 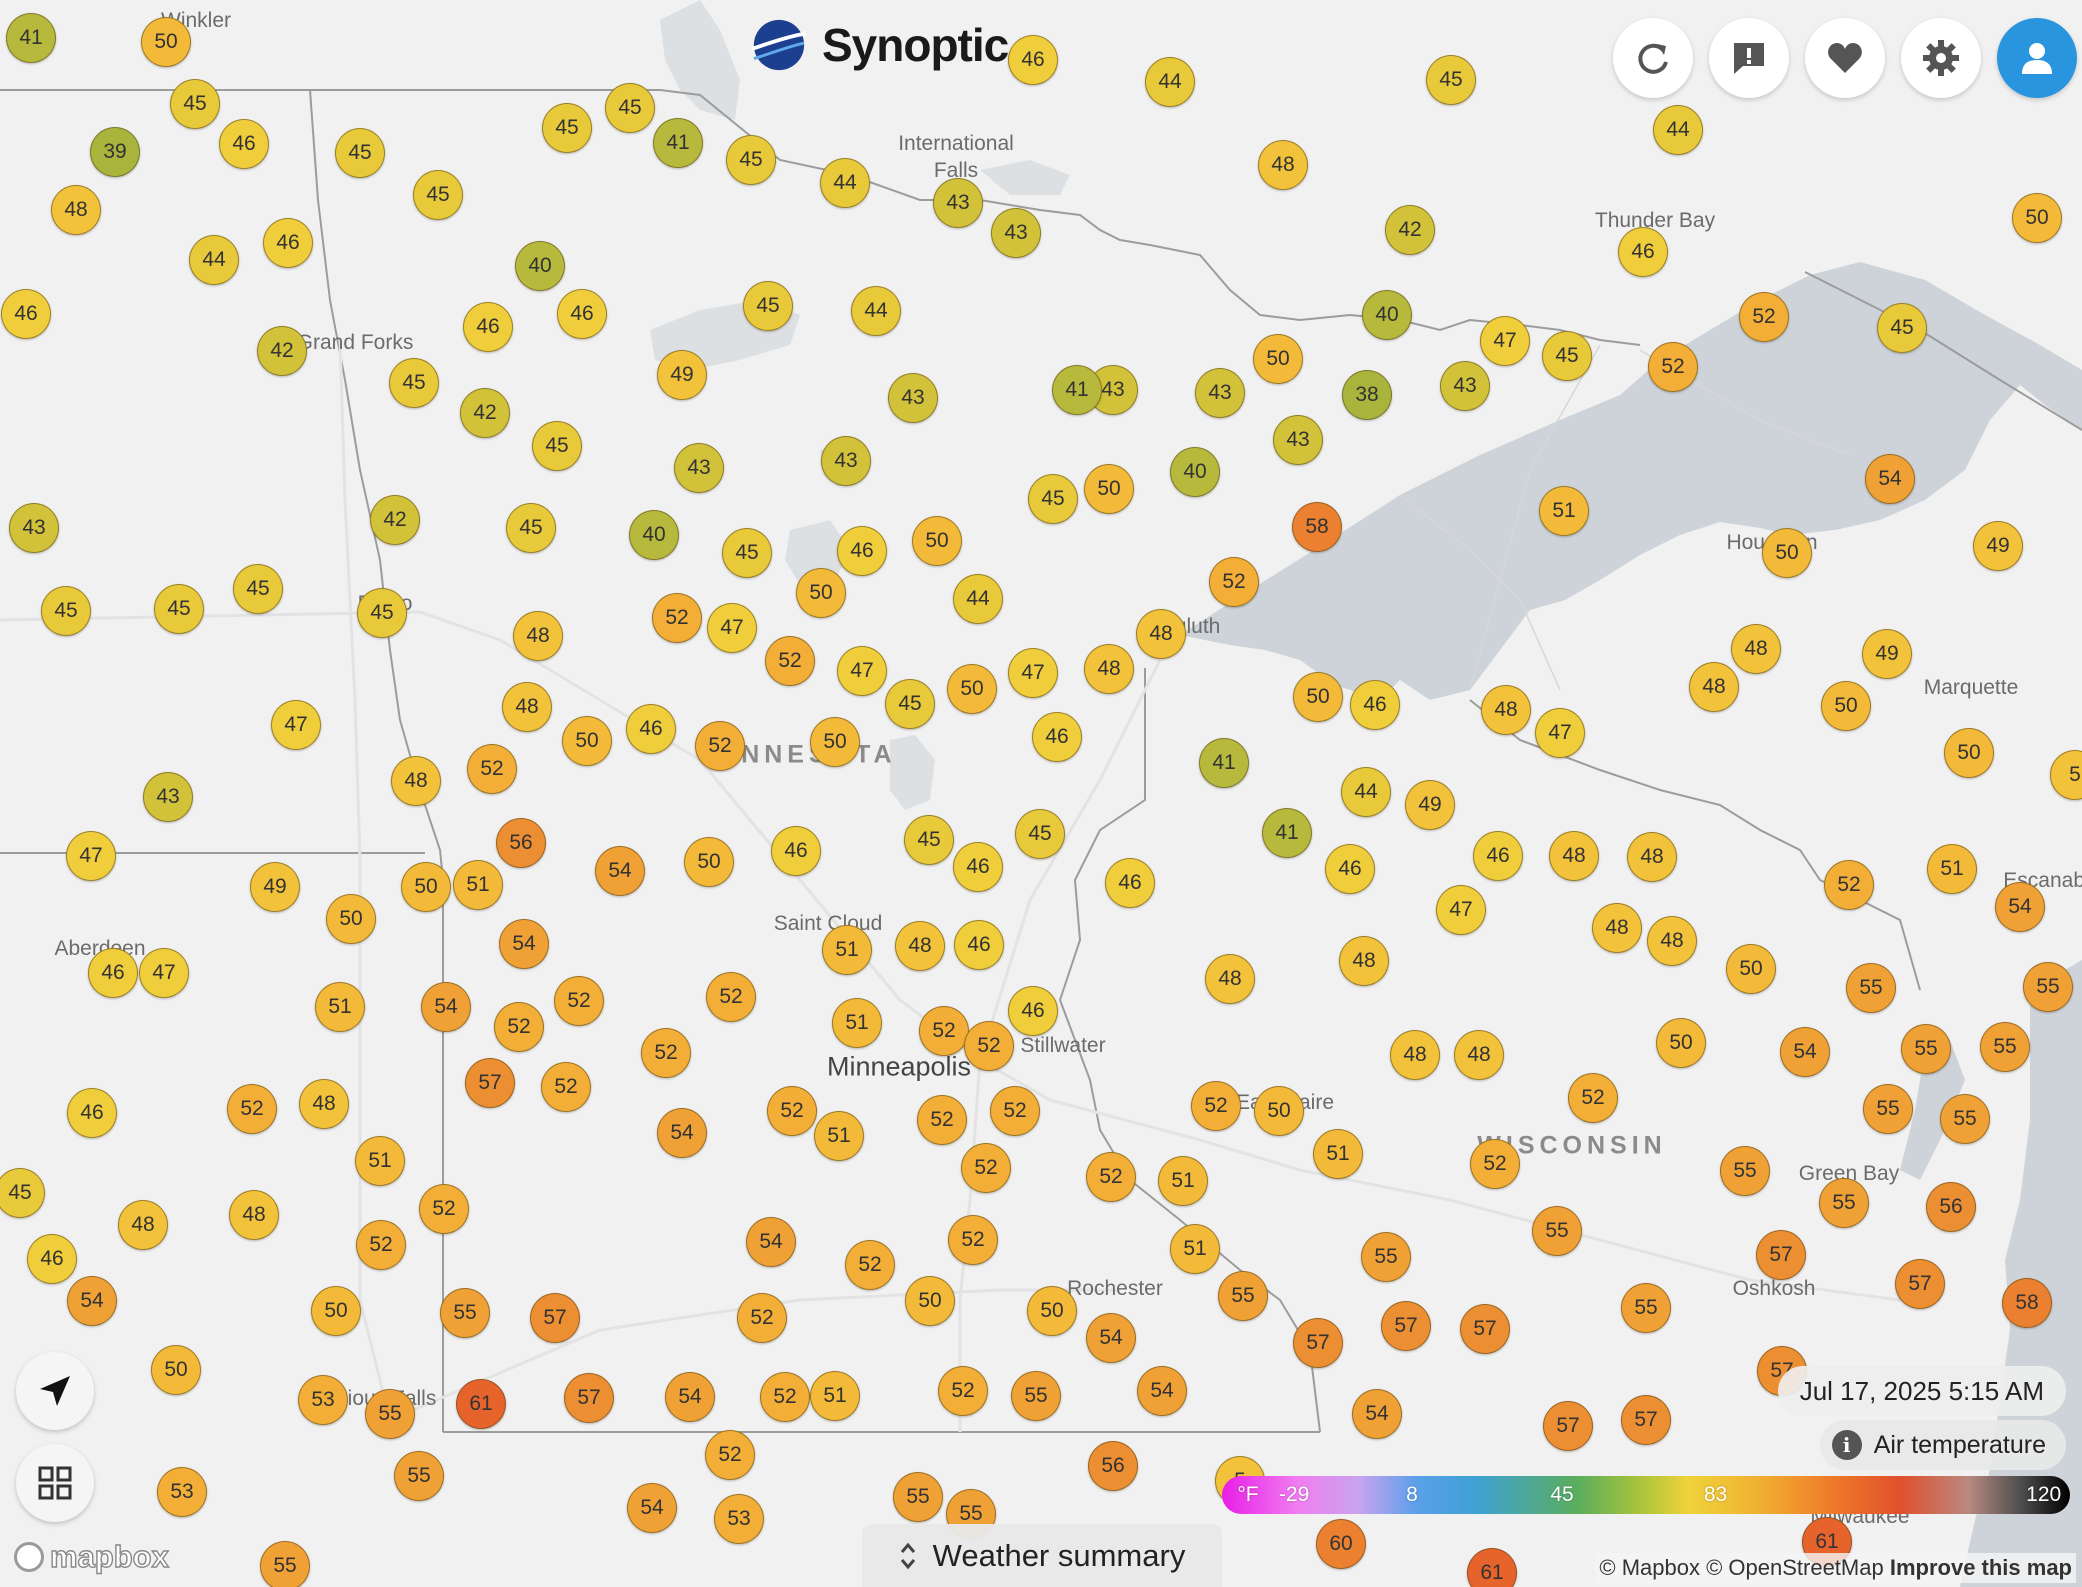 What do you see at coordinates (1317, 527) in the screenshot?
I see `station-temperature-marker: 58` at bounding box center [1317, 527].